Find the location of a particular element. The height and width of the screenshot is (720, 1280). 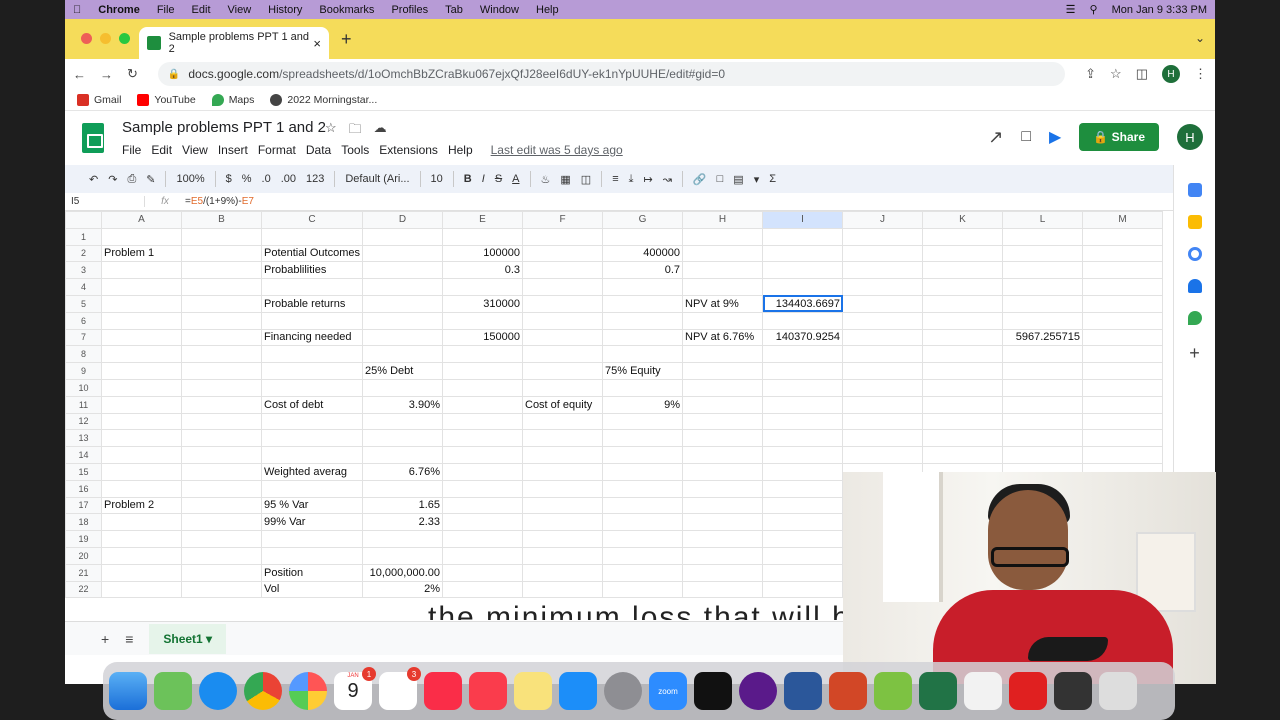

cell-i16 is located at coordinates (802, 488).